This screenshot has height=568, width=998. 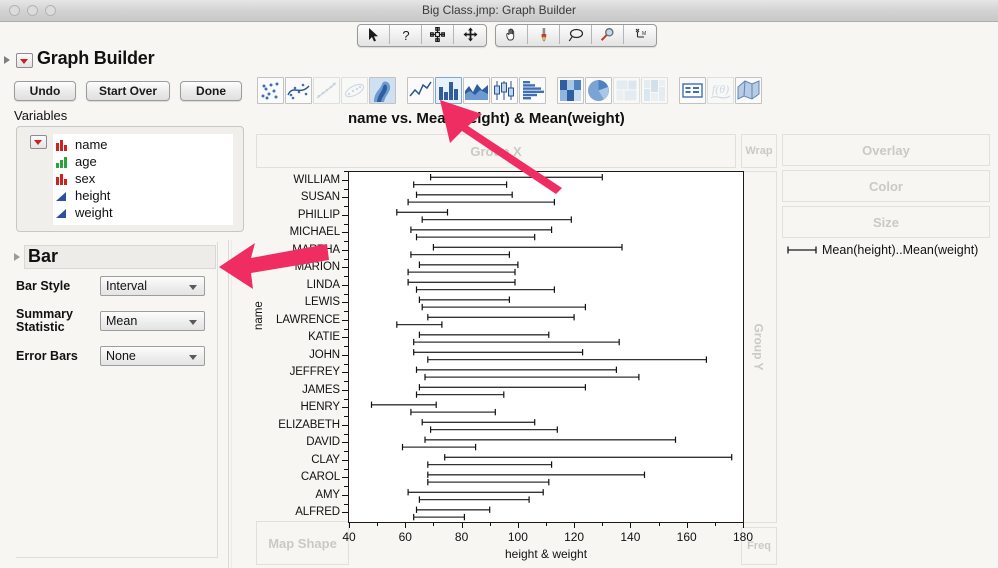 I want to click on done-button: Done, so click(x=211, y=91).